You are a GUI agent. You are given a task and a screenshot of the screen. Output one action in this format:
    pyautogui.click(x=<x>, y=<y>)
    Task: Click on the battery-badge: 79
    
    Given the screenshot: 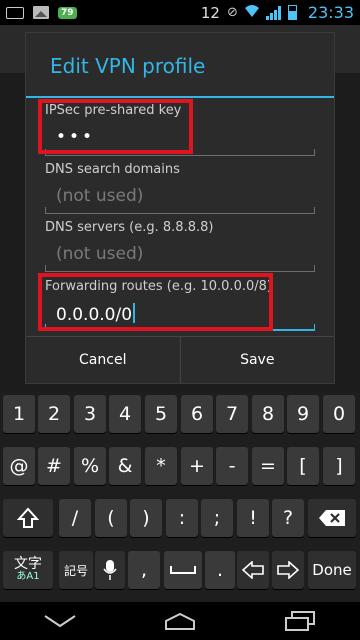 What is the action you would take?
    pyautogui.click(x=67, y=12)
    